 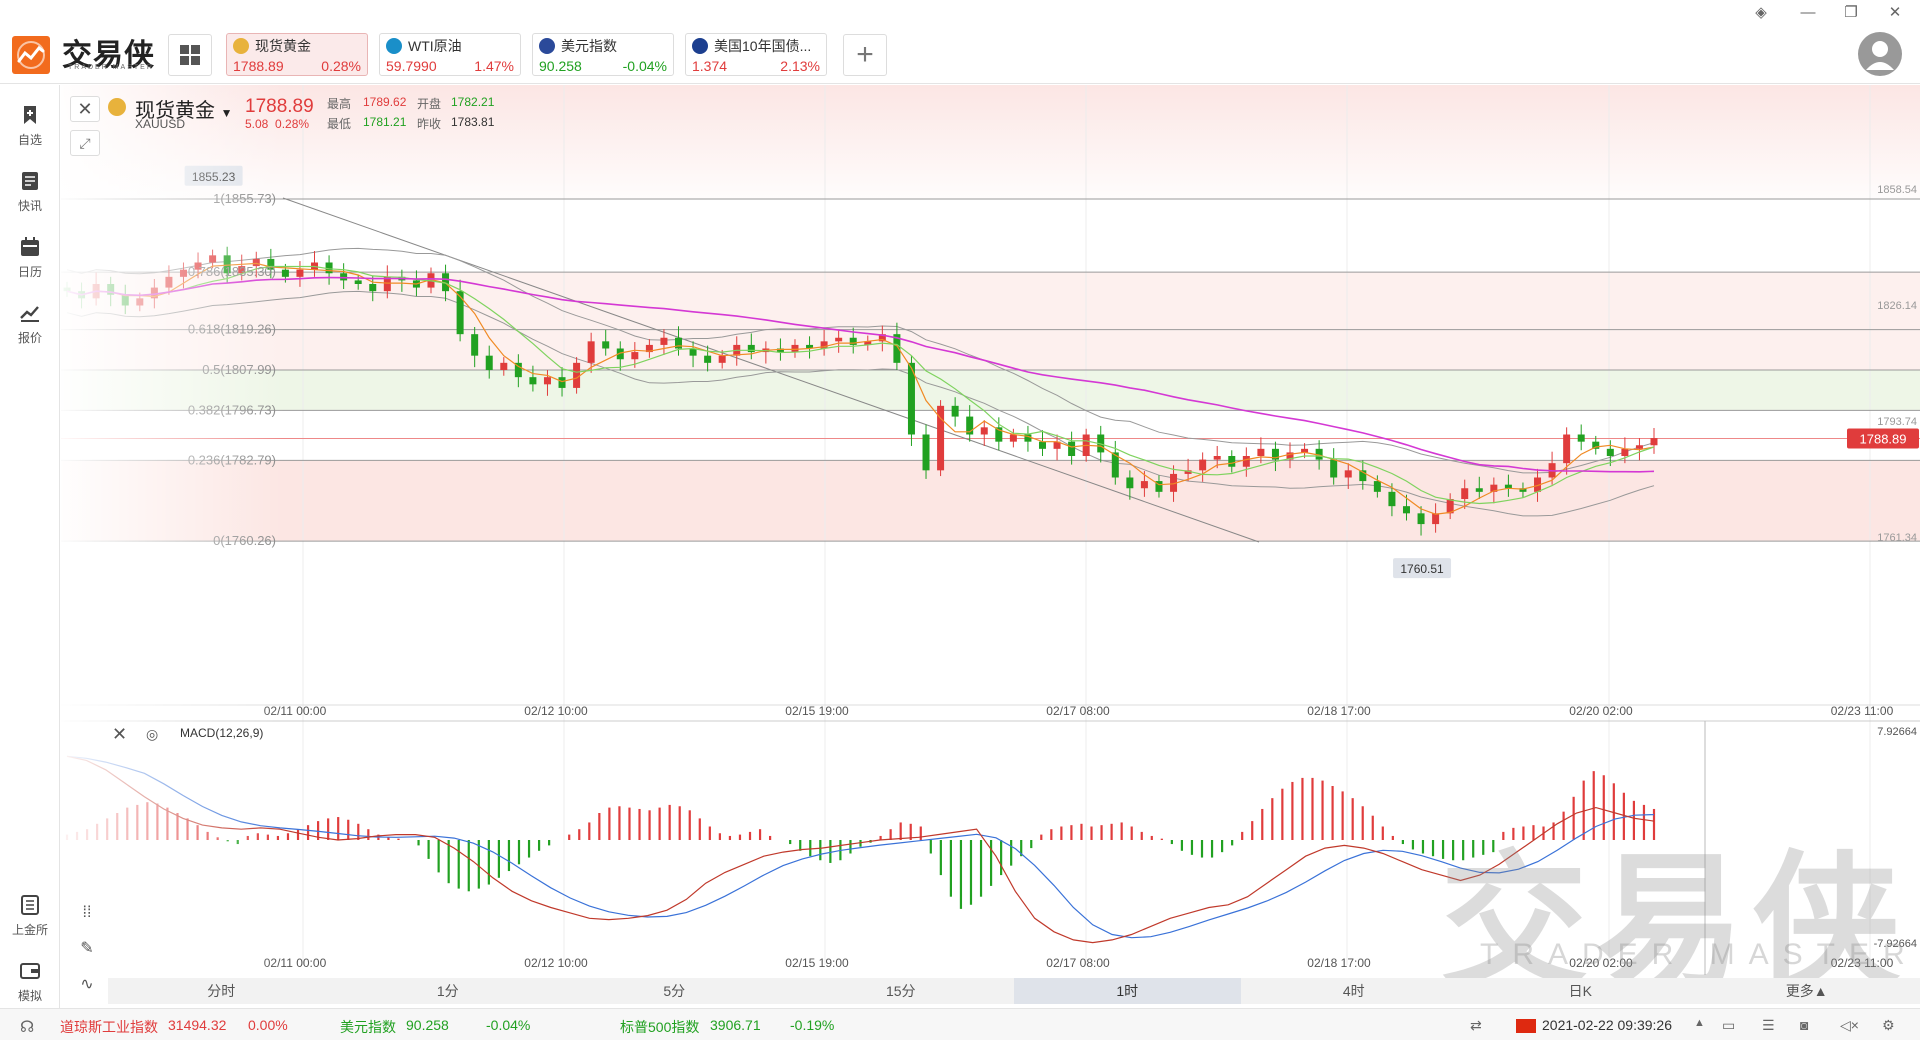 I want to click on period-tab-active: 1时, so click(x=1127, y=991).